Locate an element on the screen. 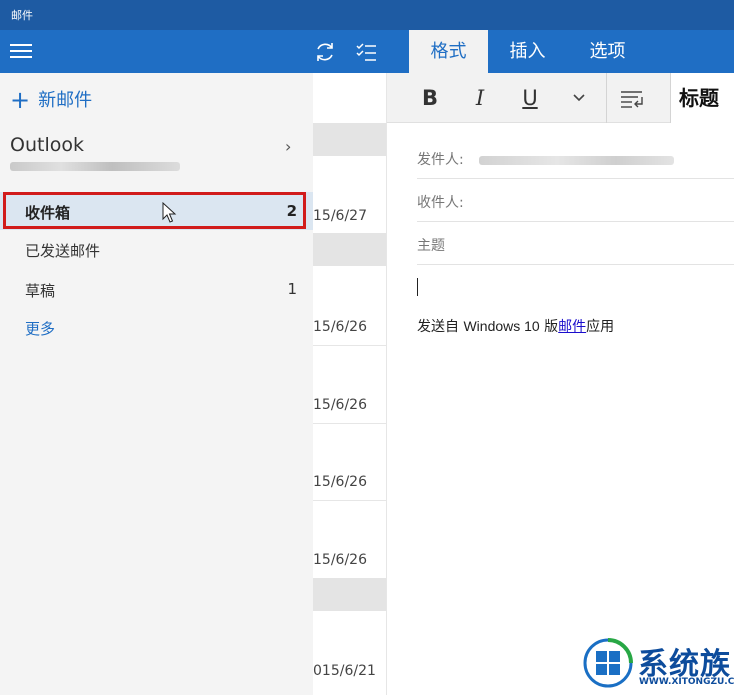 Image resolution: width=734 pixels, height=695 pixels. to-label: 收件人: is located at coordinates (440, 203).